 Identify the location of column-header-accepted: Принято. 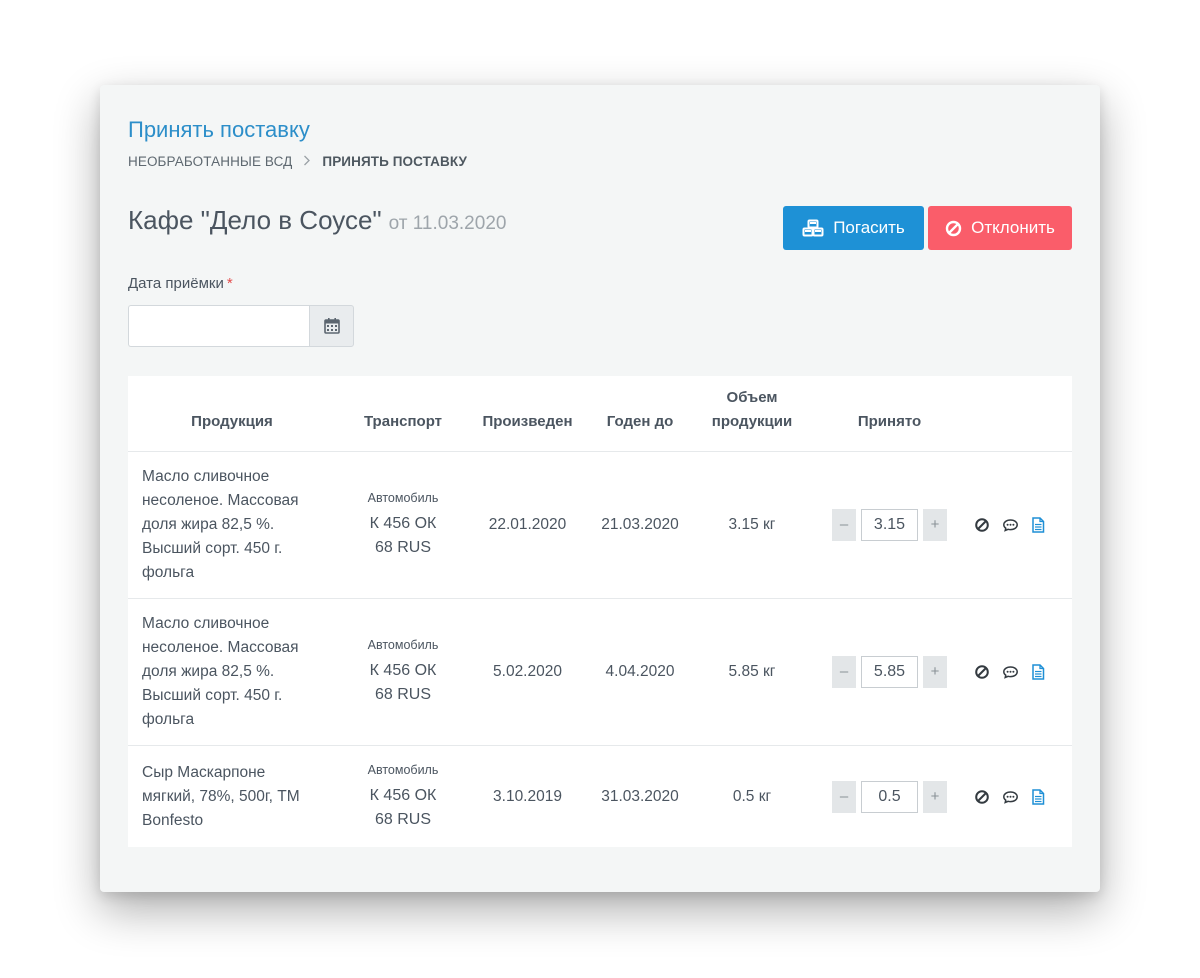
(889, 421).